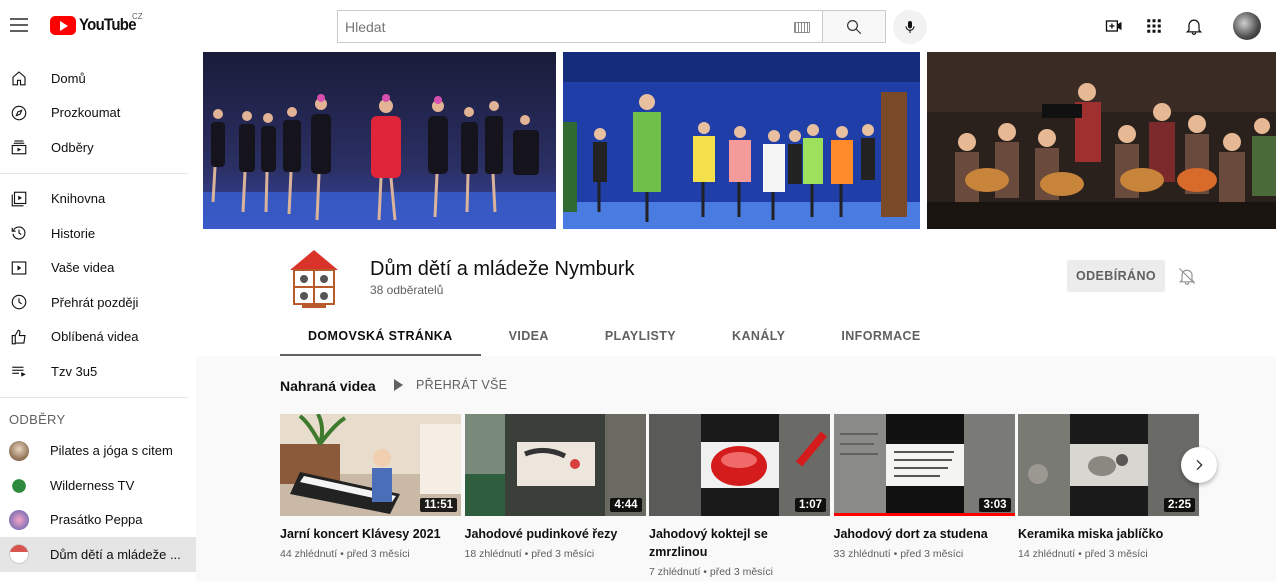  Describe the element at coordinates (529, 554) in the screenshot. I see `video-meta: 18 zhlédnutí • před 3 měsíci` at that location.